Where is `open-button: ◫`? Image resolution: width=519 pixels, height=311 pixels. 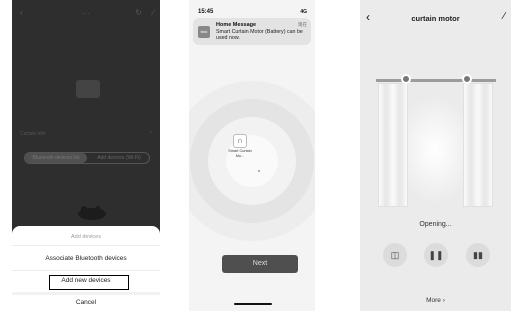
open-button: ◫ is located at coordinates (395, 255).